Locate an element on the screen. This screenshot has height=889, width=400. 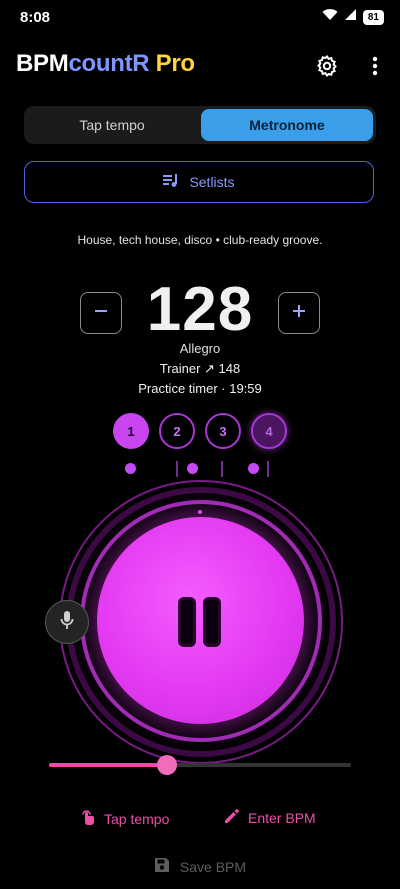
tap-tempo-button: Tap tempo is located at coordinates (124, 818).